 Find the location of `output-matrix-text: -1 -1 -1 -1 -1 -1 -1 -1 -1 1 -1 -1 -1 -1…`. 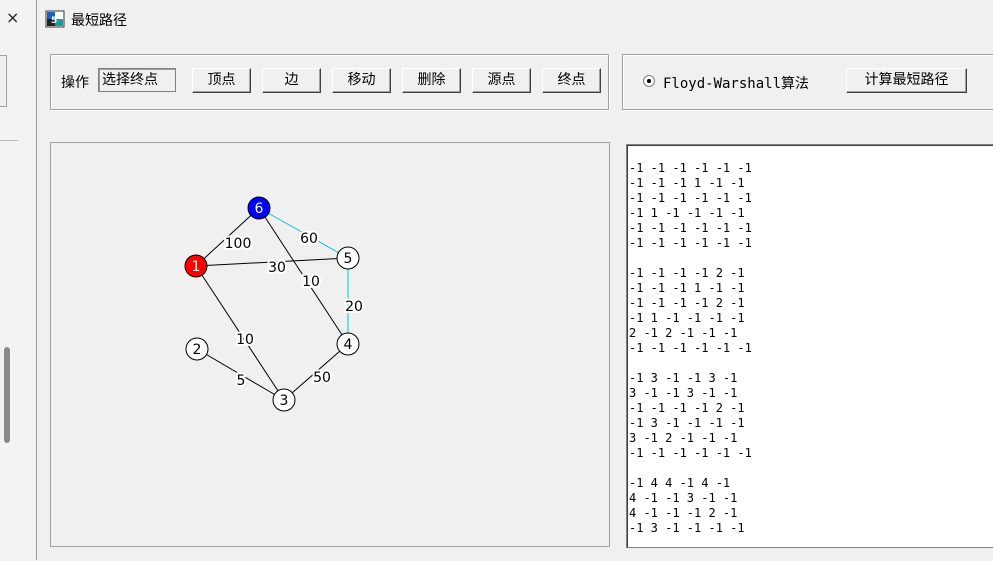

output-matrix-text: -1 -1 -1 -1 -1 -1 -1 -1 -1 1 -1 -1 -1 -1… is located at coordinates (690, 348).